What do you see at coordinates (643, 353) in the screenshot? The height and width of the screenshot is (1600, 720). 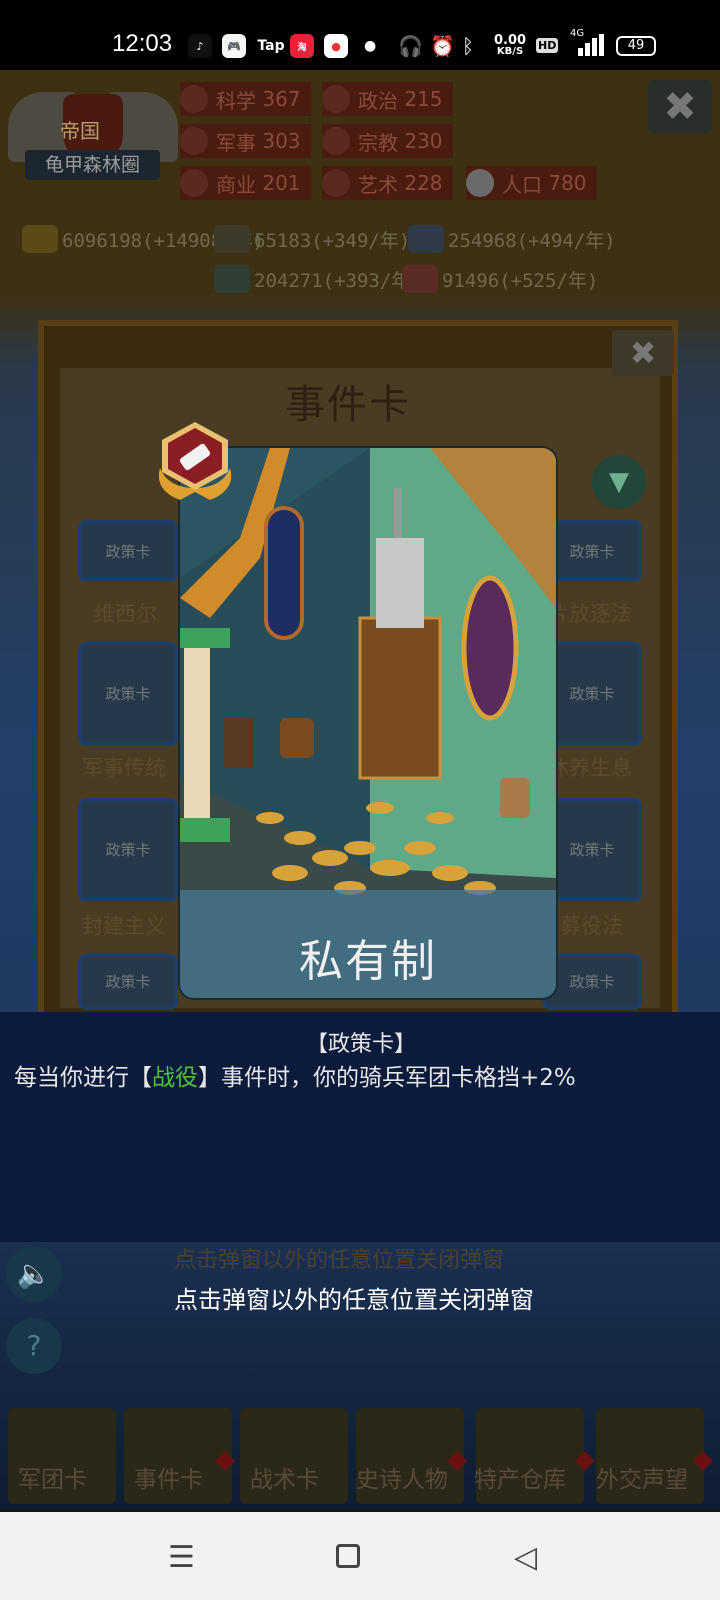 I see `panel-close-button: ✖` at bounding box center [643, 353].